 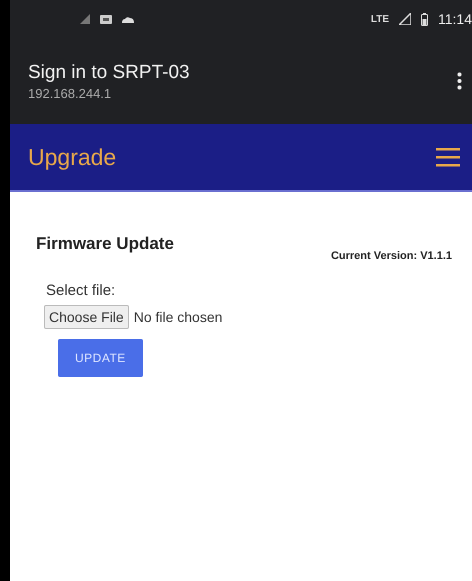 I want to click on page-title: Sign in to SRPT-03, so click(x=109, y=73).